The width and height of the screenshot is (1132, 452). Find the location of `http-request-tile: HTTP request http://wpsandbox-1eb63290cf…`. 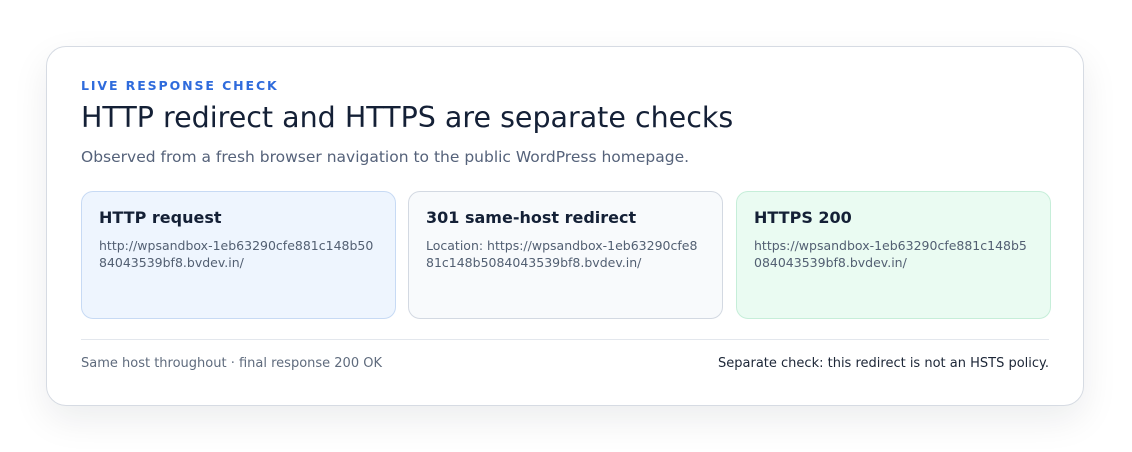

http-request-tile: HTTP request http://wpsandbox-1eb63290cf… is located at coordinates (238, 255).